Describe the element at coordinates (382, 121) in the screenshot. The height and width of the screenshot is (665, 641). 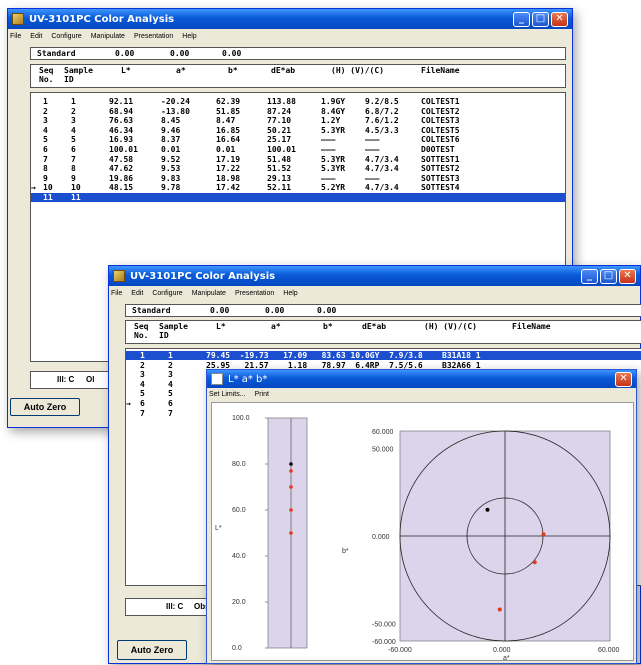
I see `cell-vc: 7.6/1.2` at that location.